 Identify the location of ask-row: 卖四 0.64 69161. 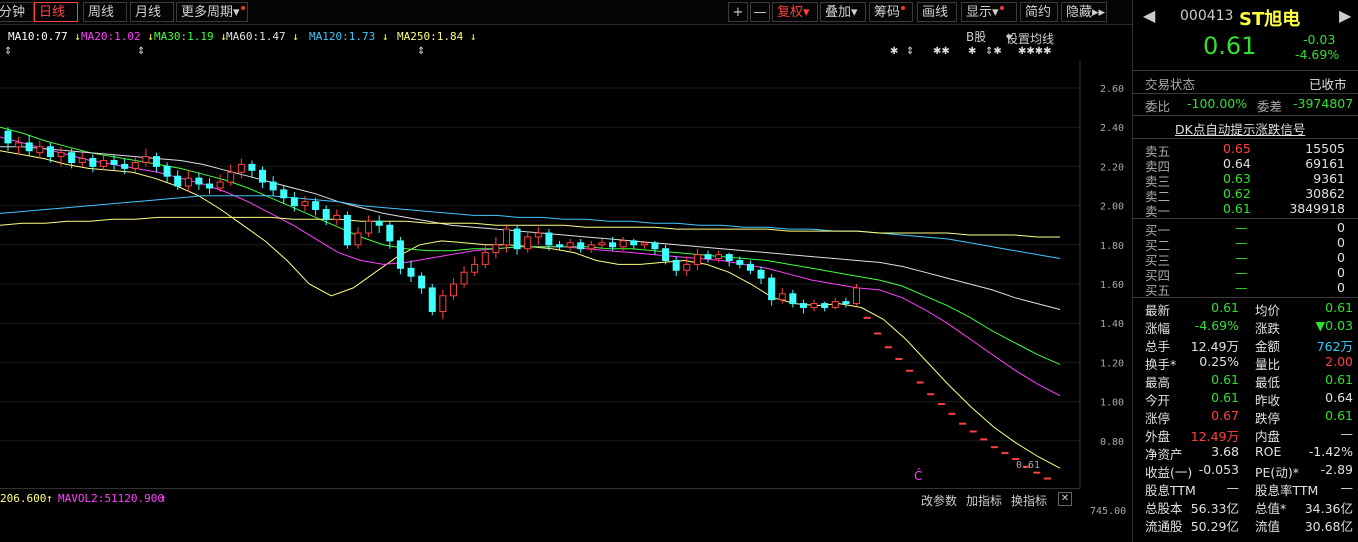
(1245, 165).